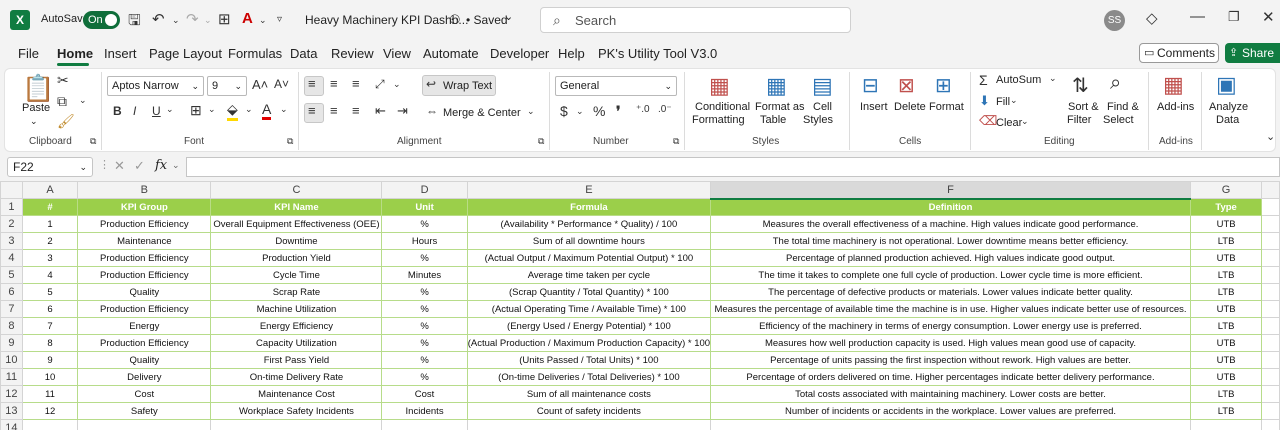 This screenshot has width=1280, height=430. I want to click on saved-status: • Saved, so click(487, 20).